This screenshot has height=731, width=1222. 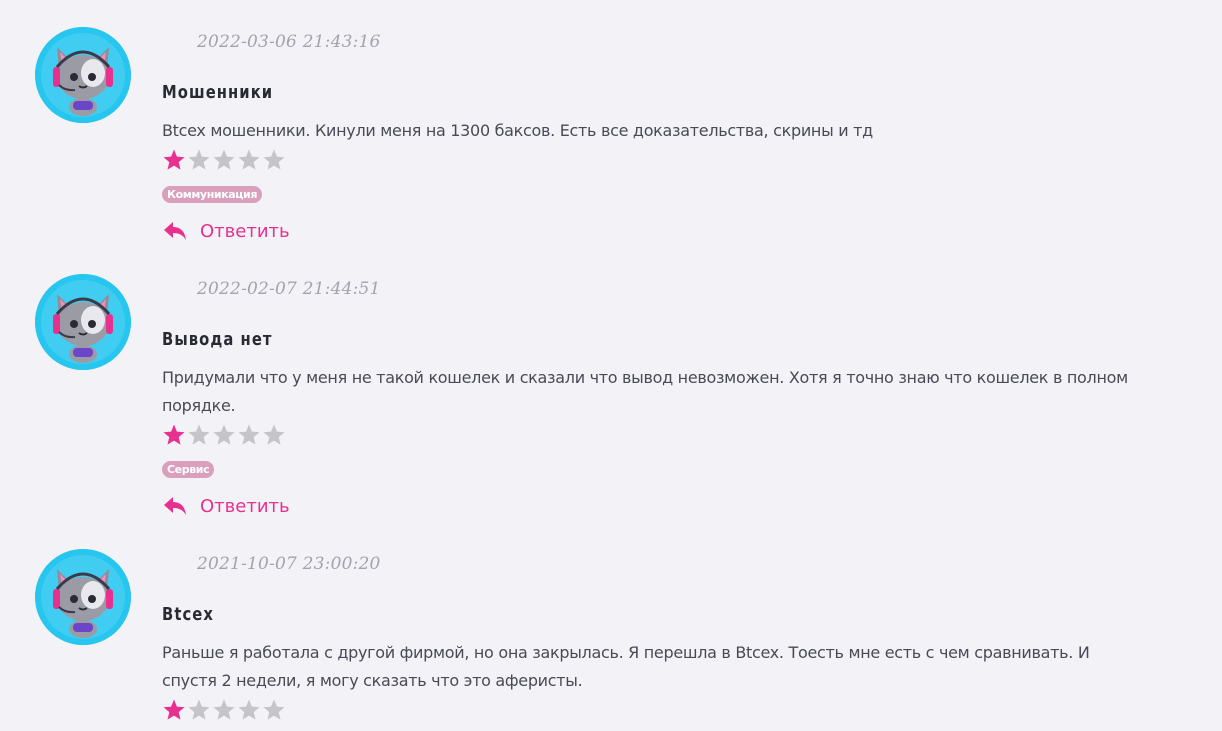 What do you see at coordinates (188, 469) in the screenshot?
I see `category-tag: Сервис` at bounding box center [188, 469].